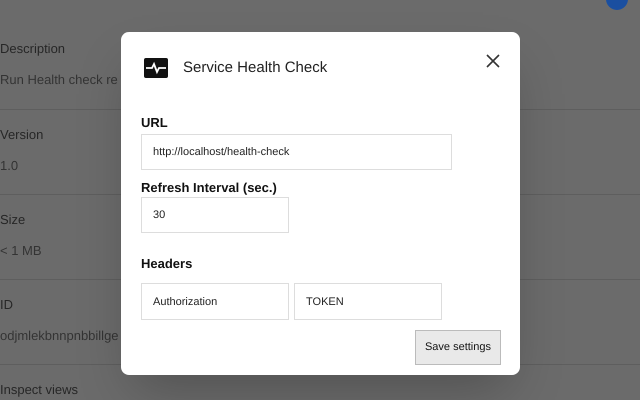 Image resolution: width=640 pixels, height=400 pixels. I want to click on header-value-field: TOKEN, so click(368, 301).